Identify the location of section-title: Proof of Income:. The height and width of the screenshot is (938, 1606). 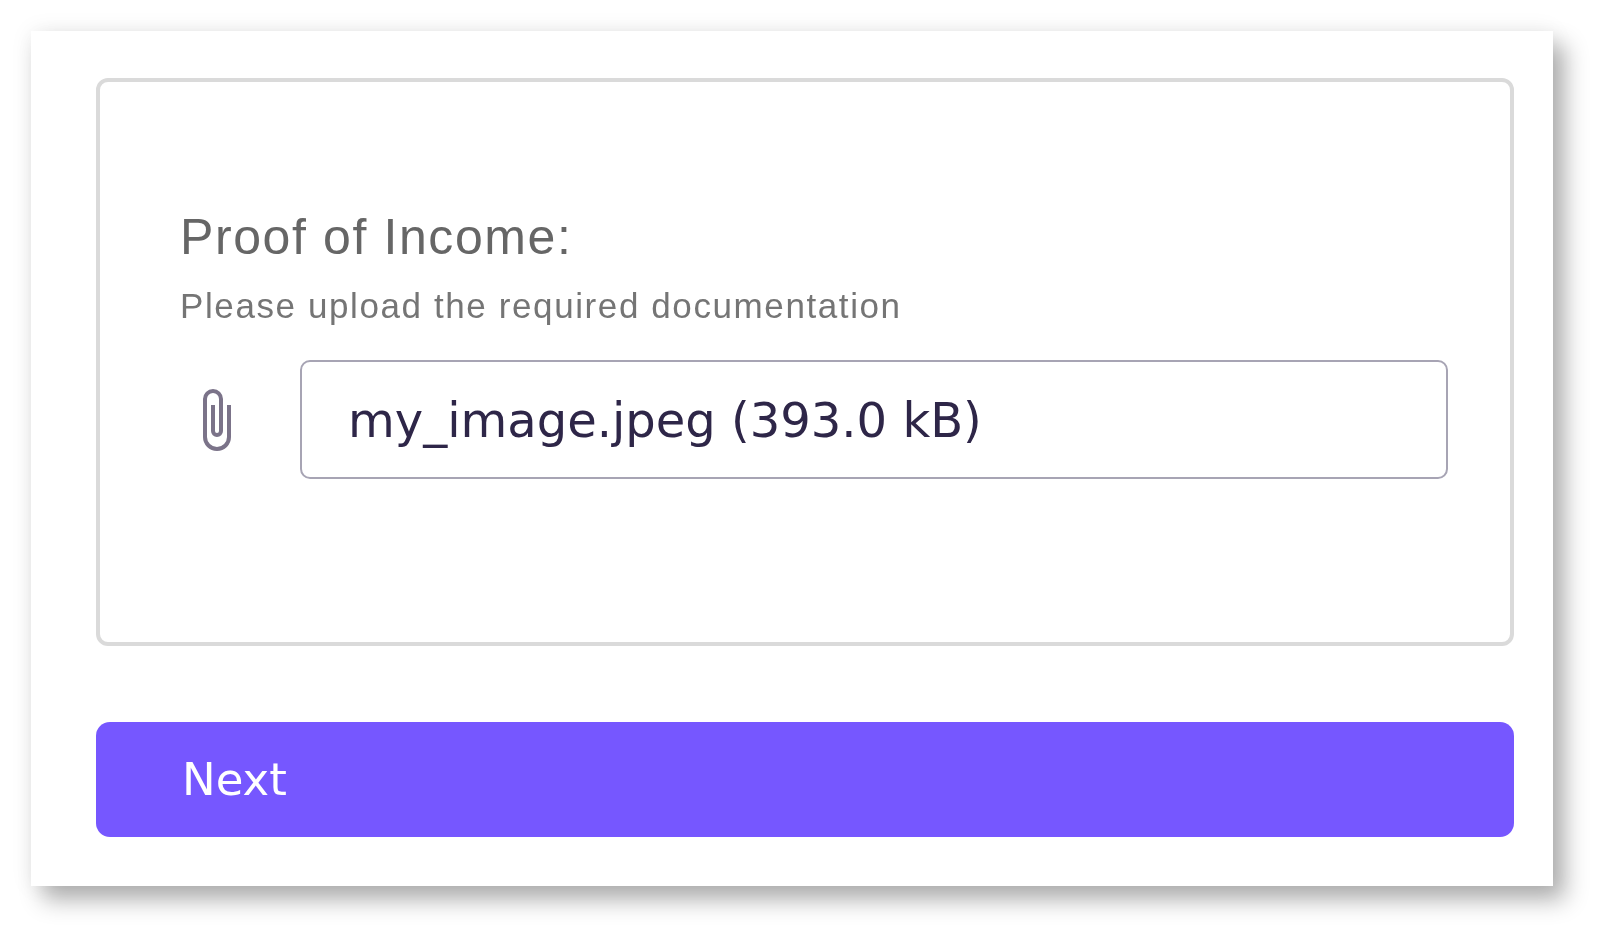
(376, 237).